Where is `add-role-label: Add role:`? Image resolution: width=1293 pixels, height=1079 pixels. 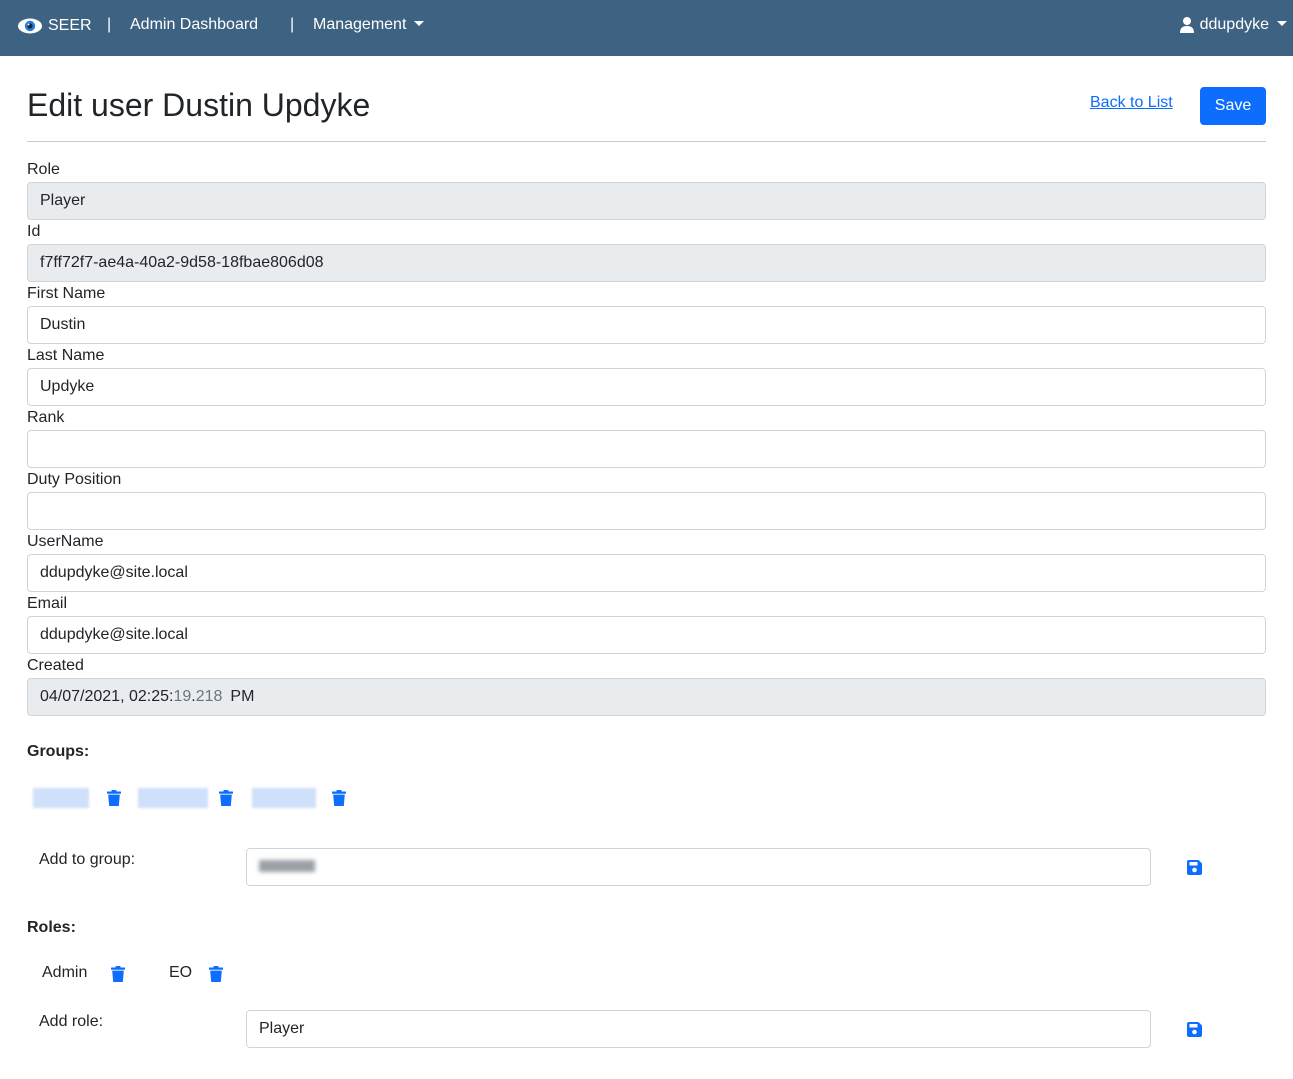
add-role-label: Add role: is located at coordinates (71, 1021).